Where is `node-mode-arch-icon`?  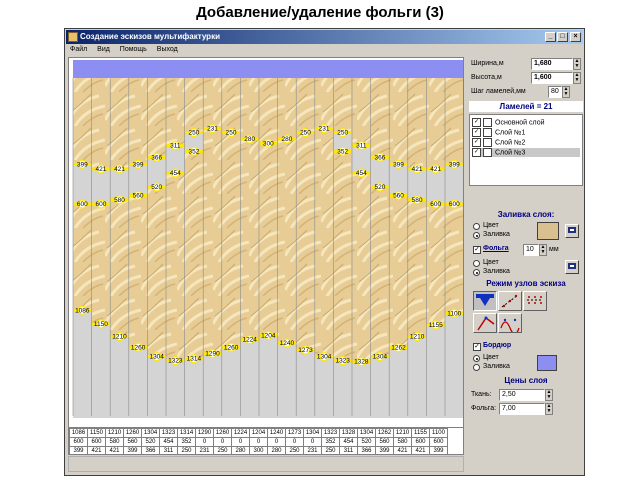
node-mode-arch-icon is located at coordinates (485, 301).